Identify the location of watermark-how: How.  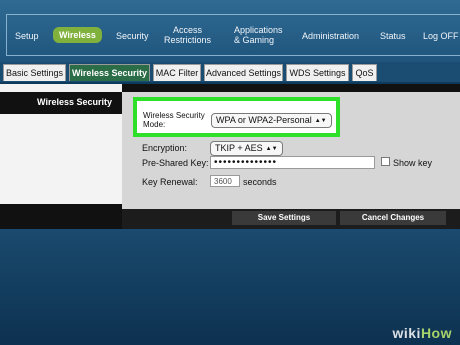
(436, 333).